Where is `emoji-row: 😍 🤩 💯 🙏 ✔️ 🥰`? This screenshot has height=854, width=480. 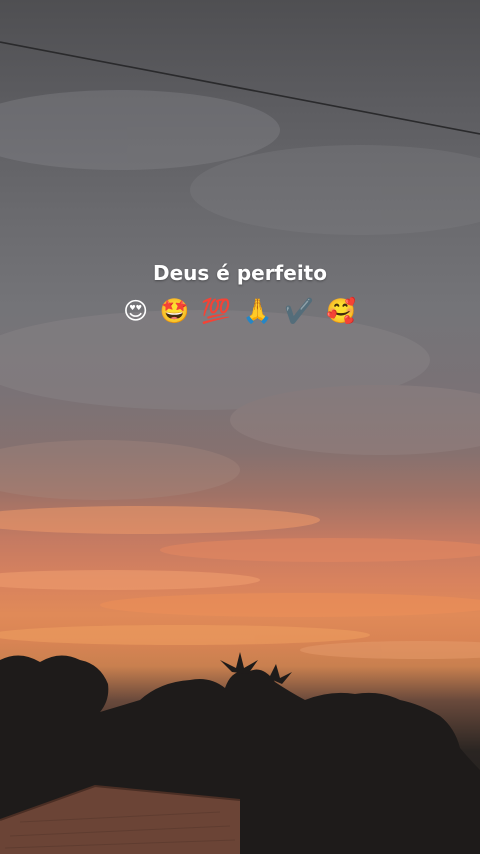 emoji-row: 😍 🤩 💯 🙏 ✔️ 🥰 is located at coordinates (240, 311).